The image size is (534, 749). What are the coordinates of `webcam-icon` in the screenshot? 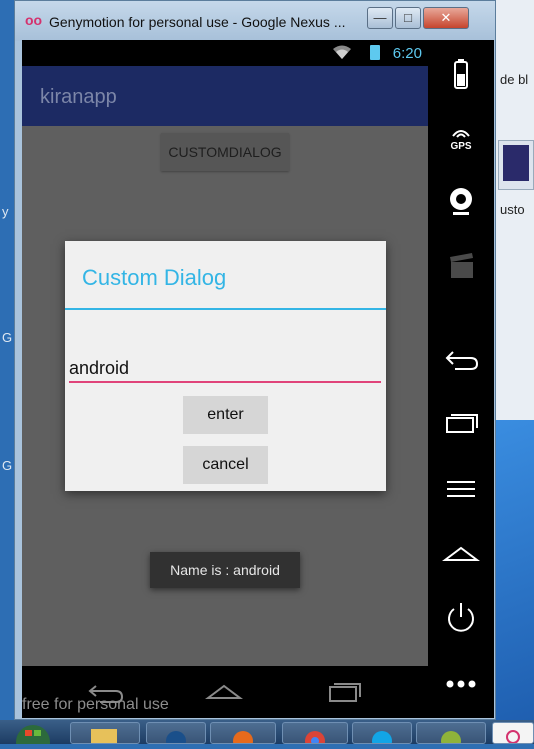 It's located at (461, 201).